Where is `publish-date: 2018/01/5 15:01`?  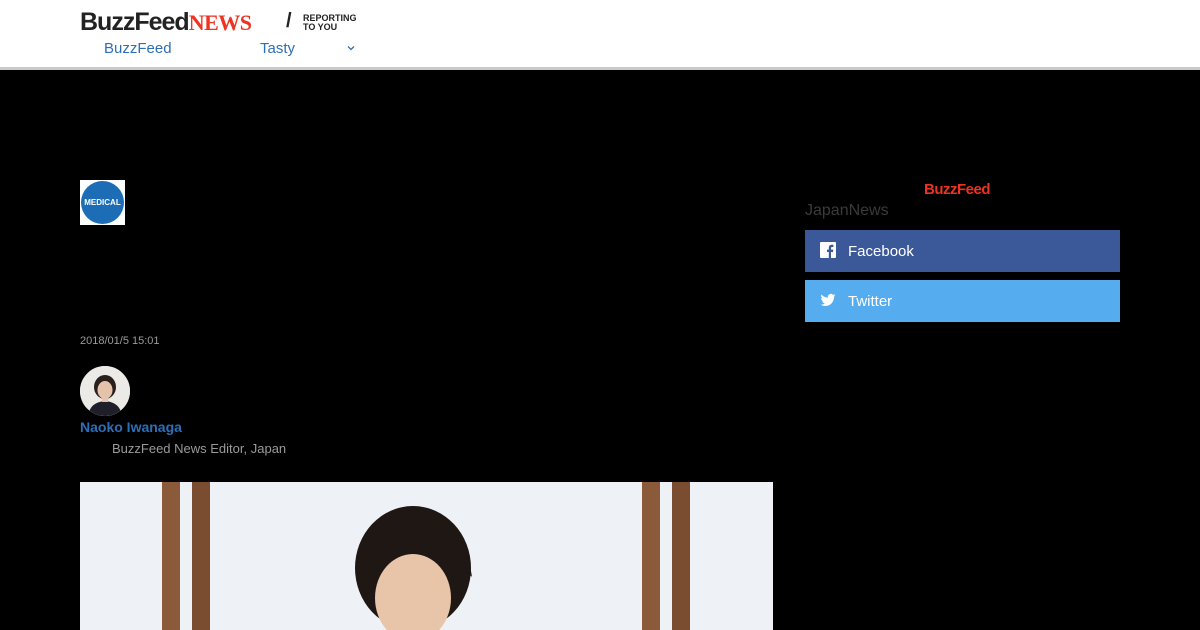 publish-date: 2018/01/5 15:01 is located at coordinates (120, 341).